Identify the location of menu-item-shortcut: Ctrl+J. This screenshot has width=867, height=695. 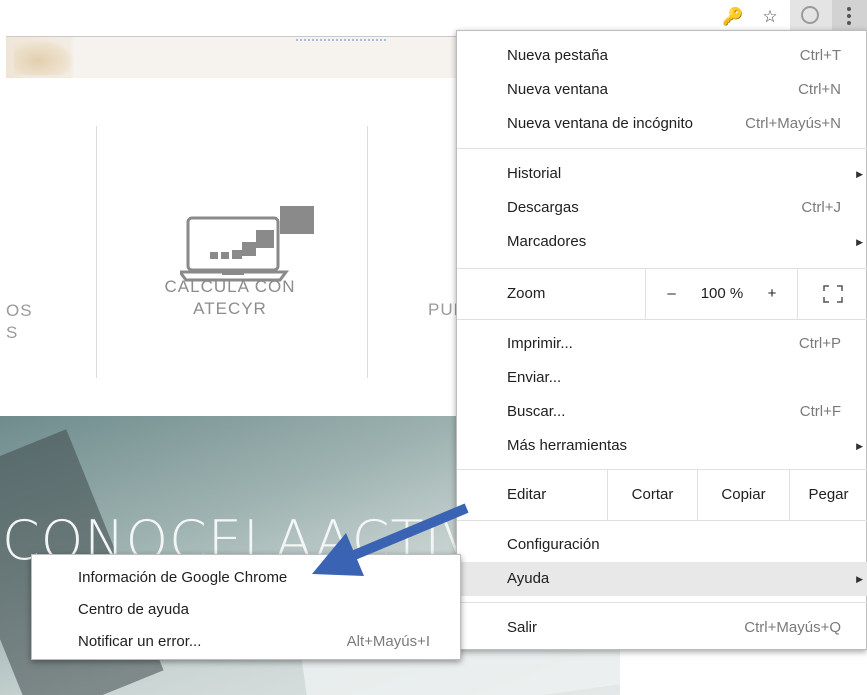
(821, 207).